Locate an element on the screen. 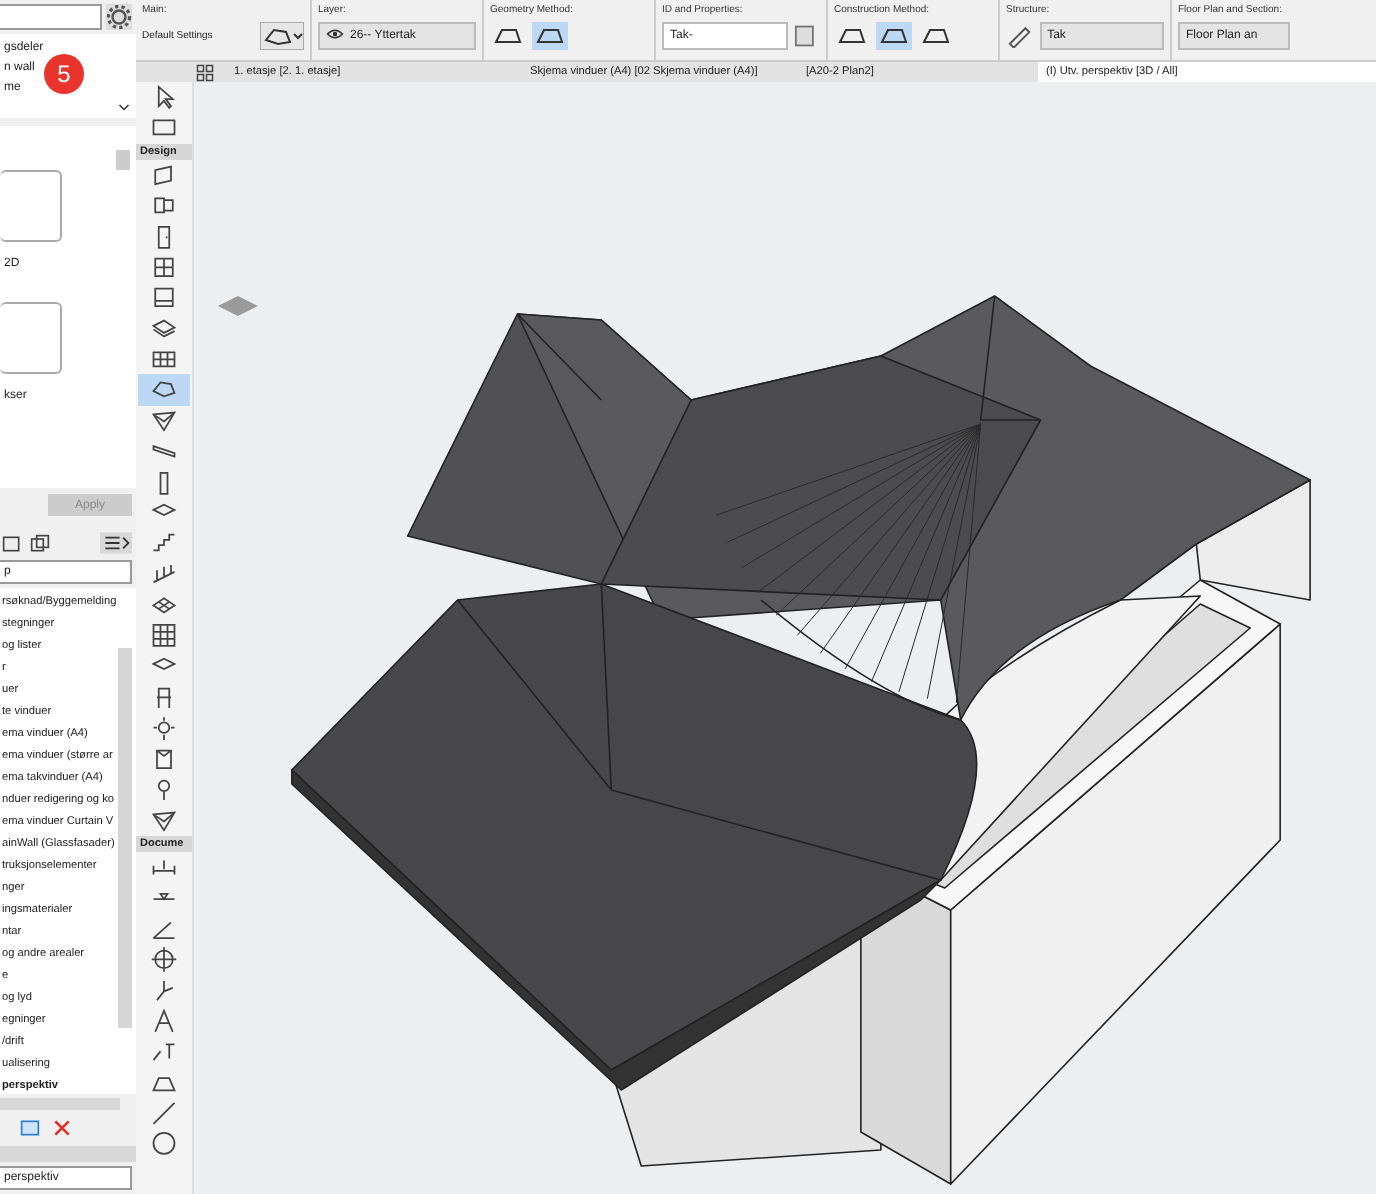 This screenshot has width=1376, height=1194. construction-option-icon is located at coordinates (894, 36).